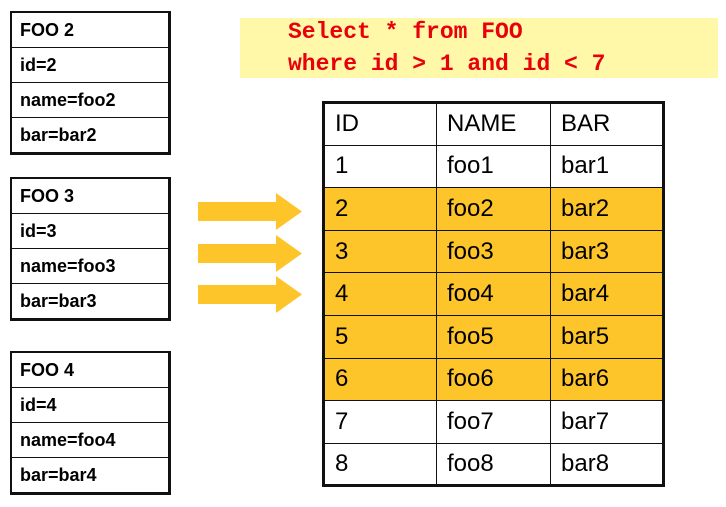 Image resolution: width=726 pixels, height=507 pixels. I want to click on object-field-name: name=foo2, so click(90, 100).